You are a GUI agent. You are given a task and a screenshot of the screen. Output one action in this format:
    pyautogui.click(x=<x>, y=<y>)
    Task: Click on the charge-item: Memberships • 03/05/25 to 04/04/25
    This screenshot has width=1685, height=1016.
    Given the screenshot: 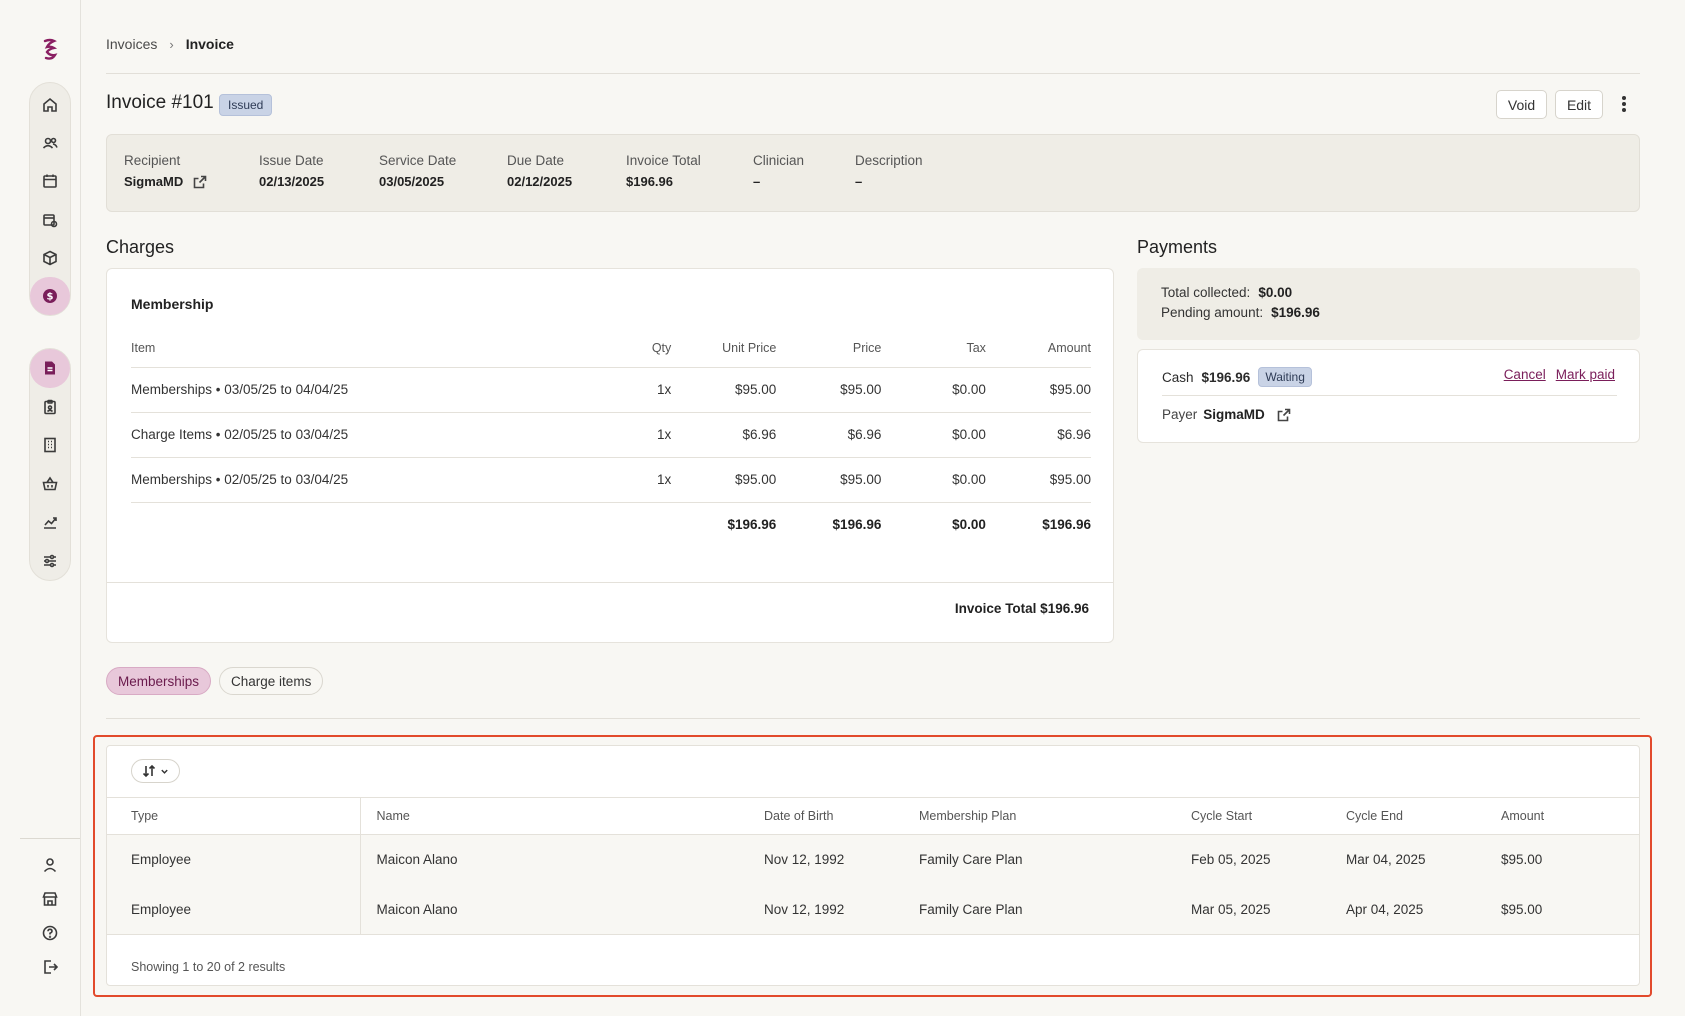 What is the action you would take?
    pyautogui.click(x=391, y=390)
    